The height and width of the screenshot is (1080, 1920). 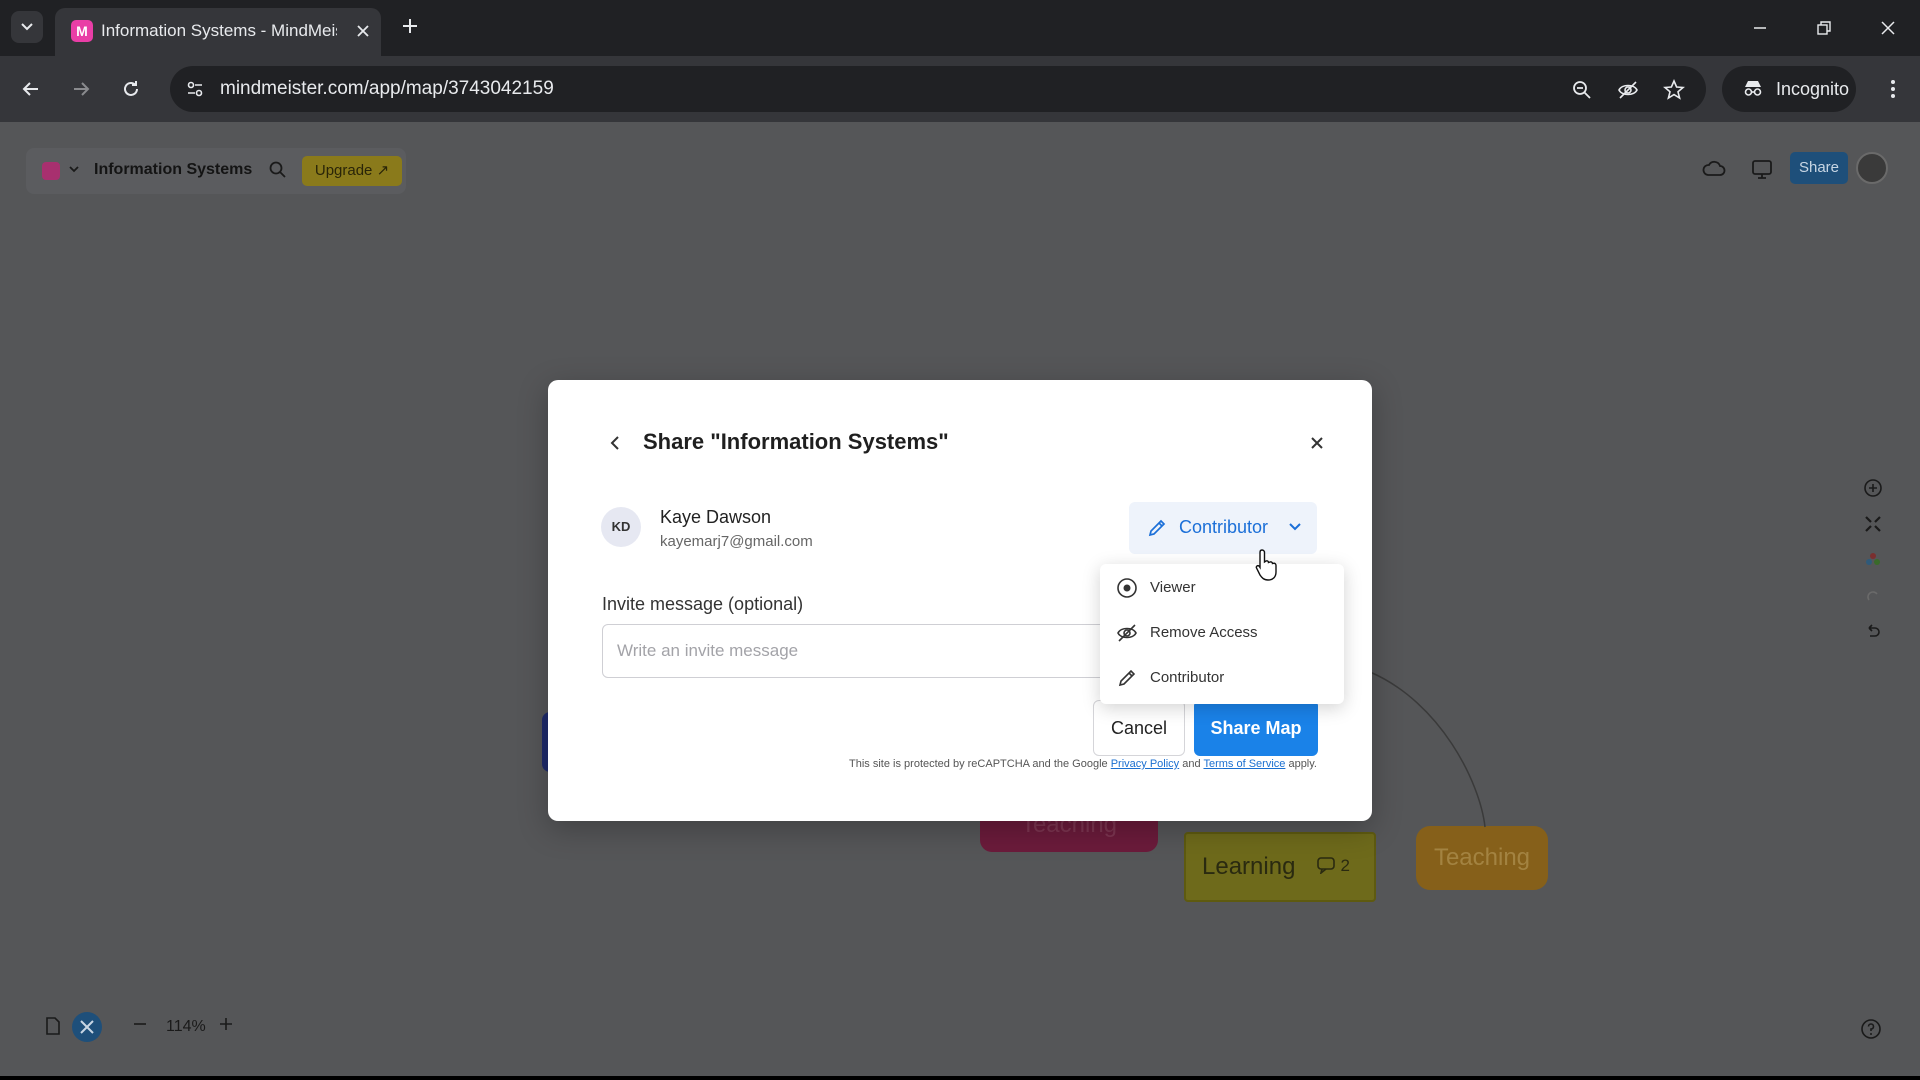 What do you see at coordinates (1127, 588) in the screenshot?
I see `eye-icon` at bounding box center [1127, 588].